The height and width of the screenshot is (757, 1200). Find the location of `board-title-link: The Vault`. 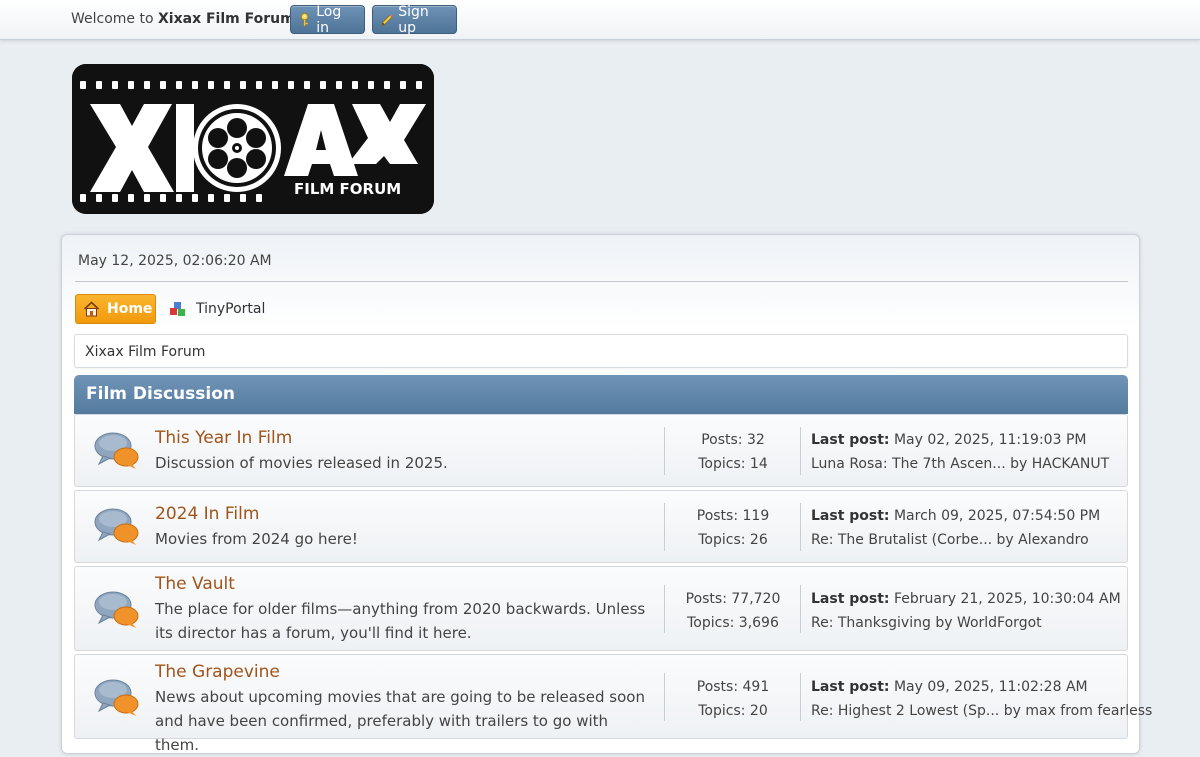

board-title-link: The Vault is located at coordinates (195, 584).